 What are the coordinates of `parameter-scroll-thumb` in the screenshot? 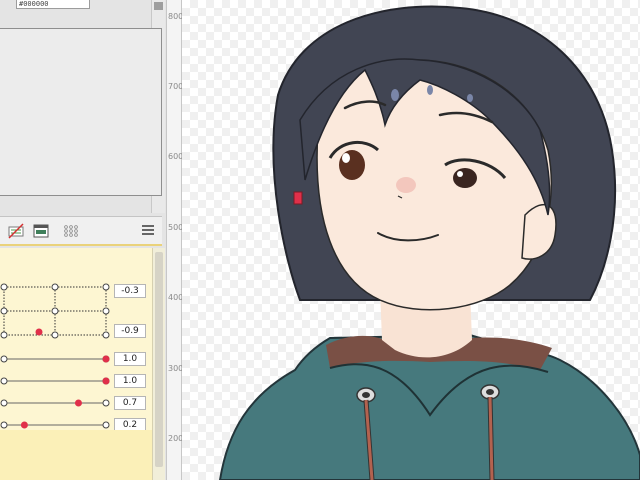 It's located at (159, 359).